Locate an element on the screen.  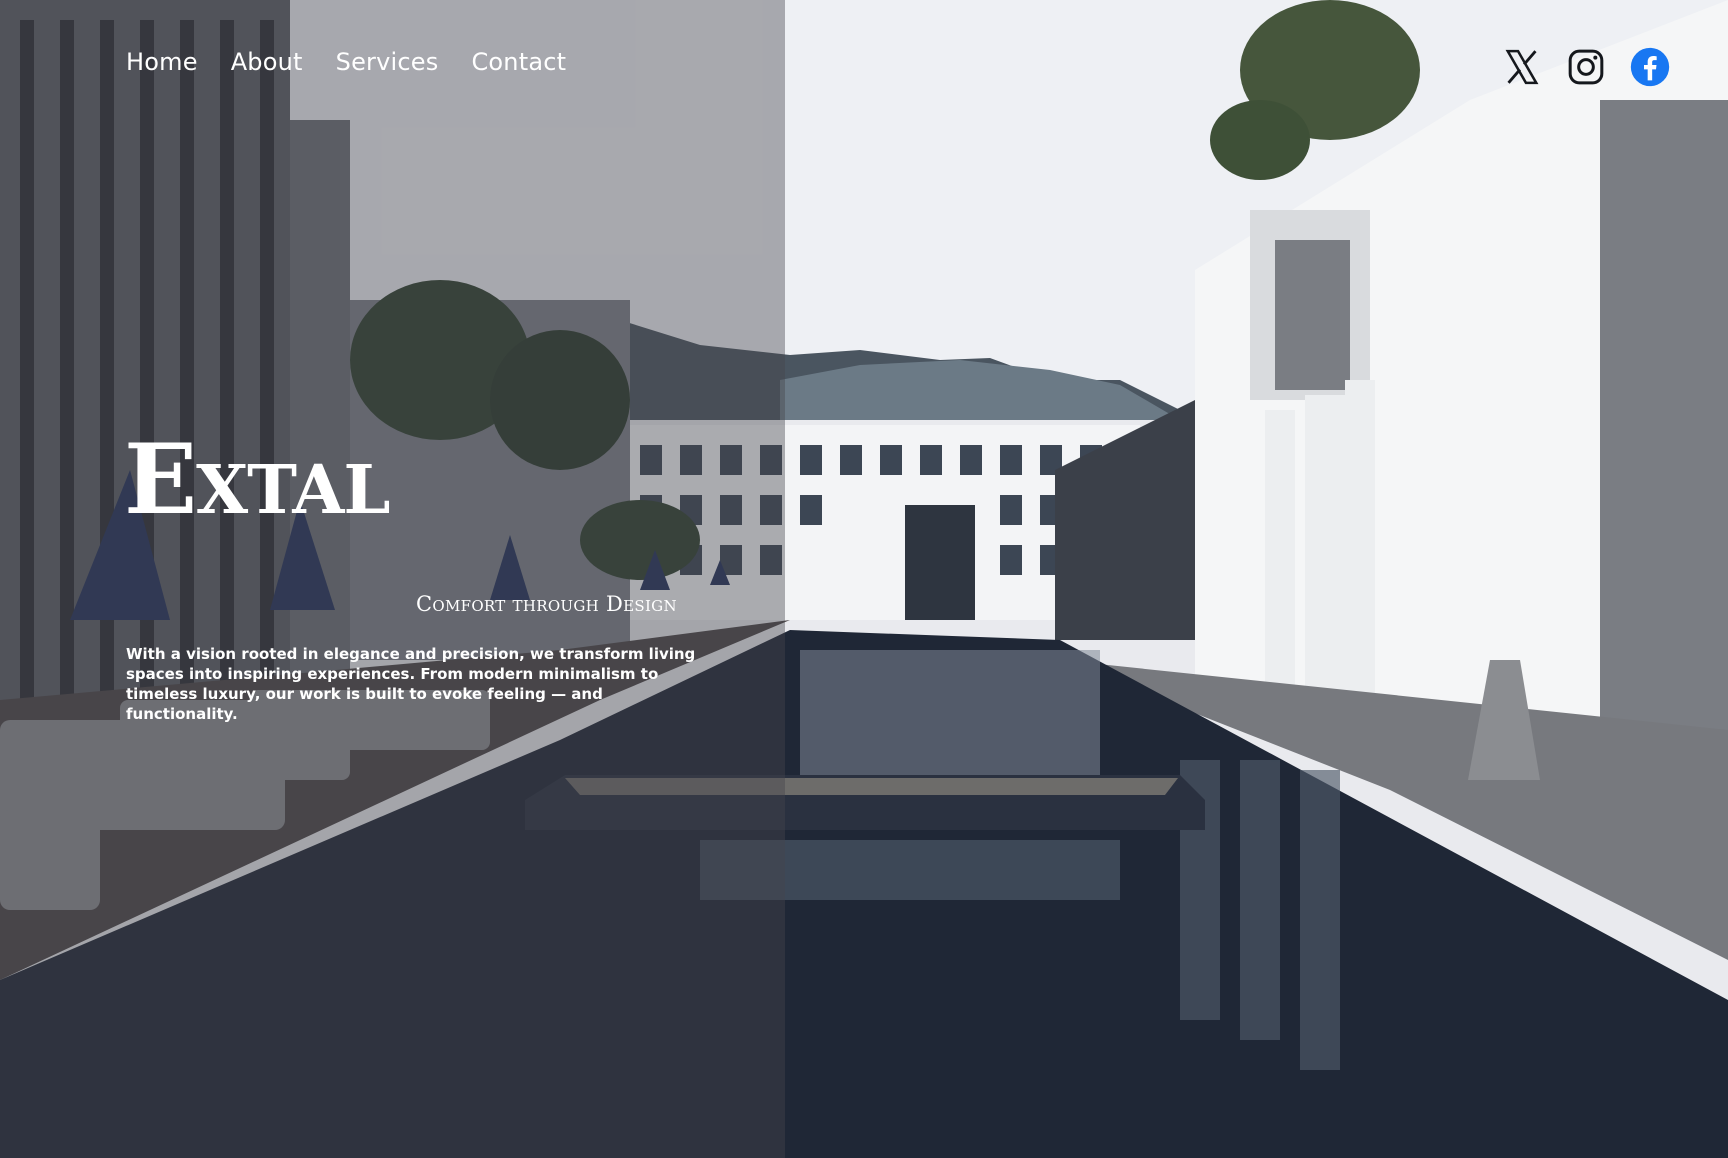
facebook-link is located at coordinates (1650, 67).